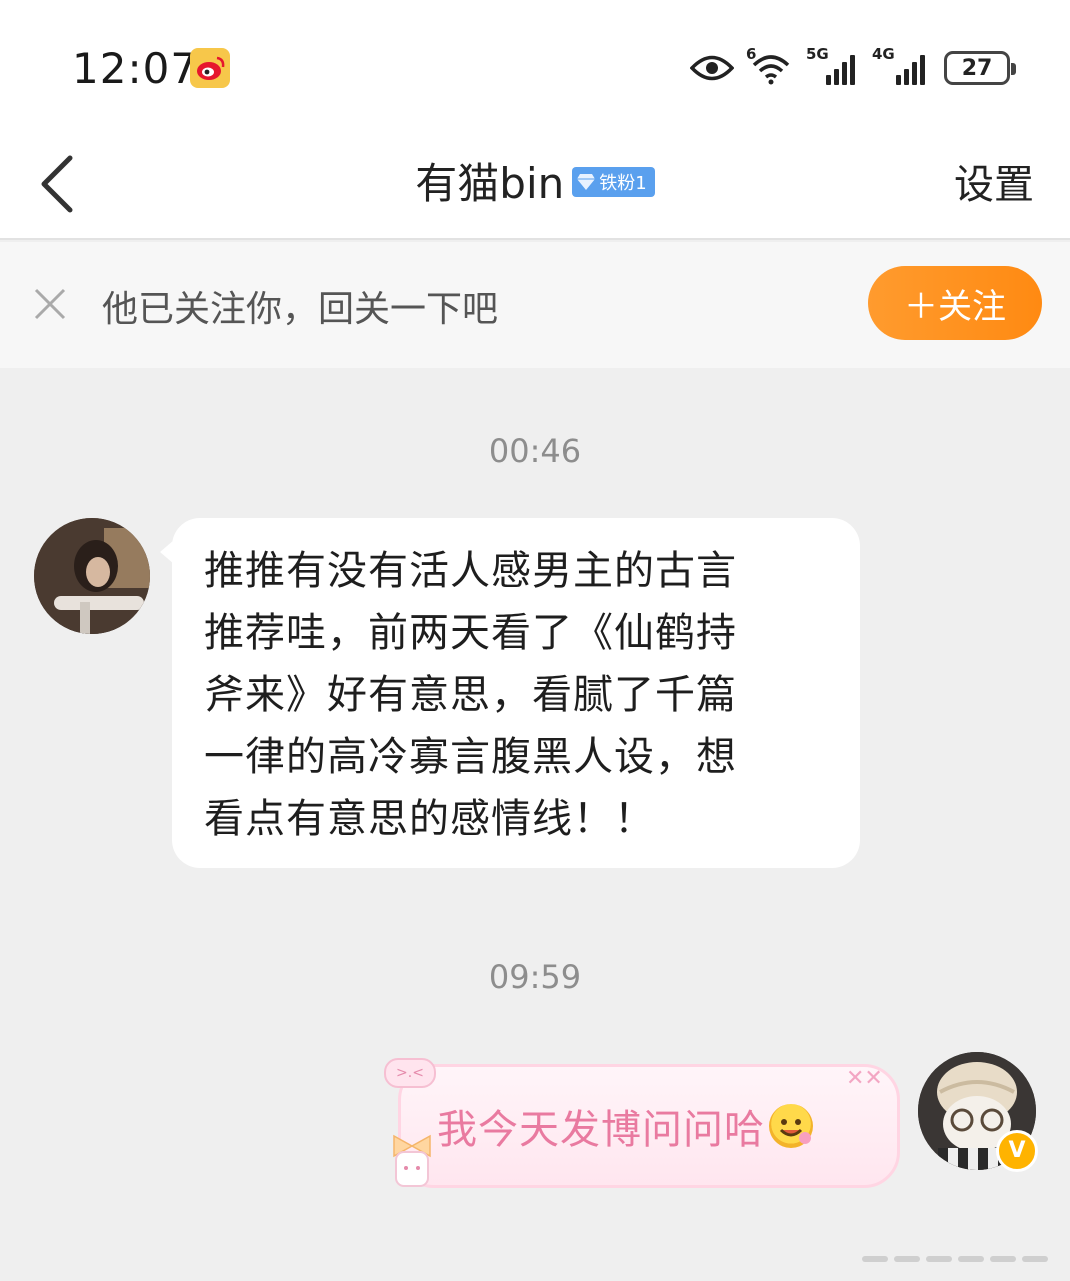 This screenshot has width=1070, height=1281. I want to click on follow-back-prompt: 他已关注你，回关一下吧, so click(300, 309).